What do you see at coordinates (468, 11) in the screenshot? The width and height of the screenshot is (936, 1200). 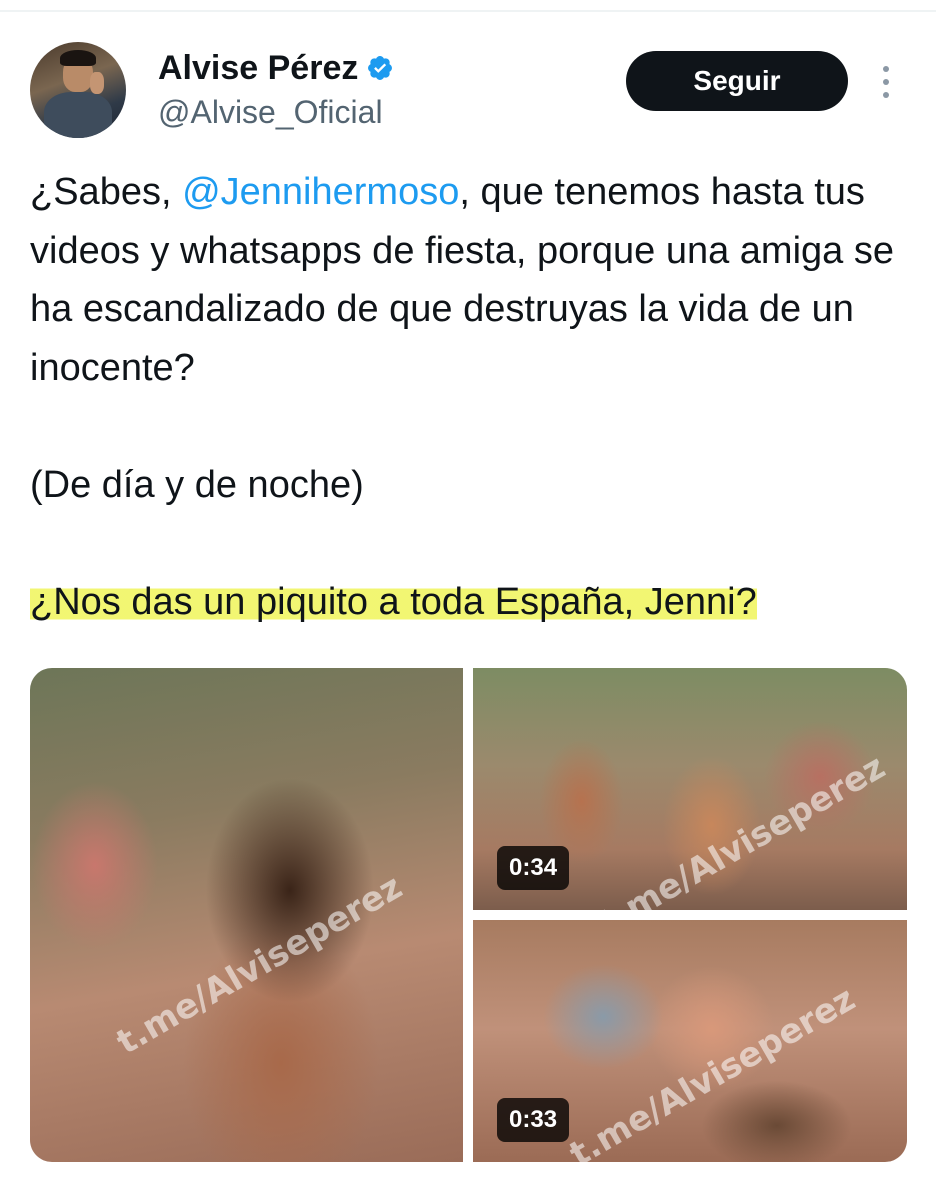 I see `top-divider` at bounding box center [468, 11].